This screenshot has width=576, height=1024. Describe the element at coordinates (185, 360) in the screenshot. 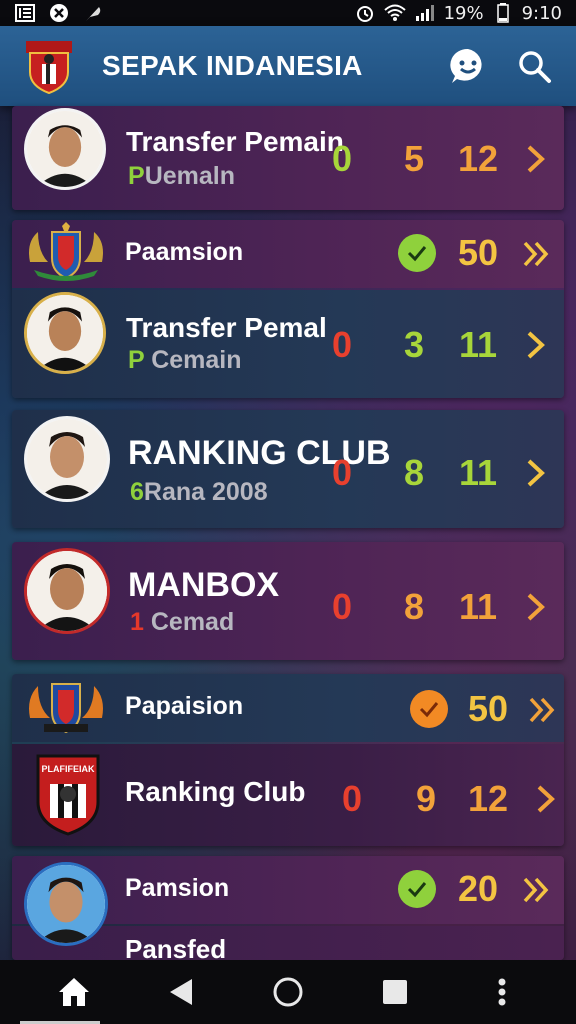

I see `row-subtitle: P Cemain` at that location.